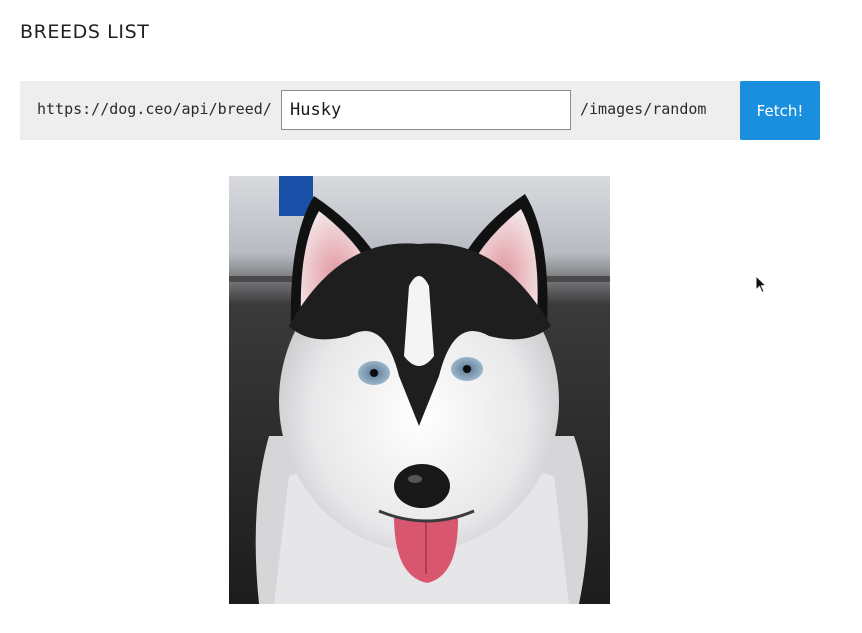 The image size is (862, 633). I want to click on fetch-button: Fetch!, so click(780, 110).